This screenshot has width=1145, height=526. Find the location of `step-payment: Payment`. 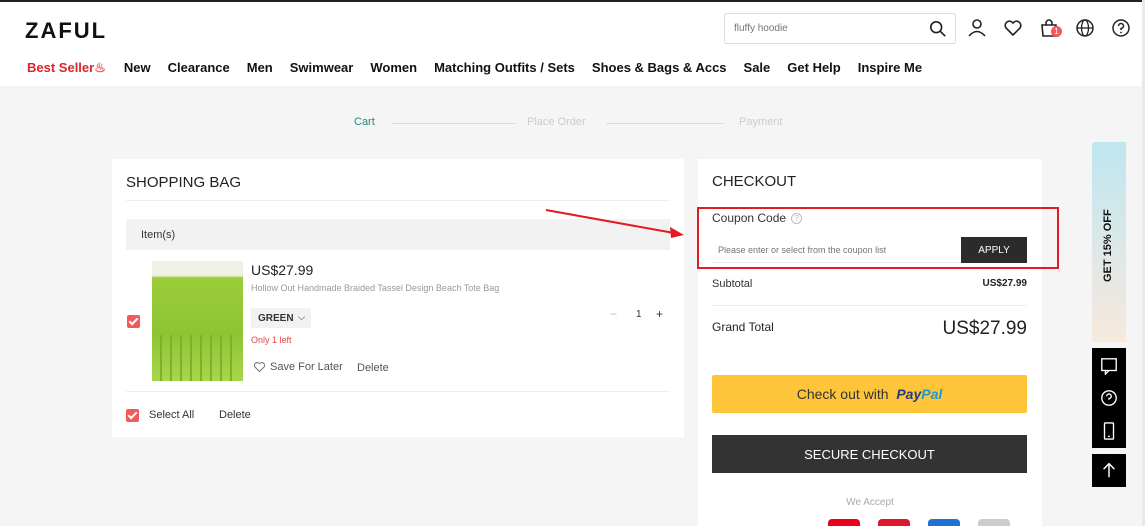

step-payment: Payment is located at coordinates (761, 122).